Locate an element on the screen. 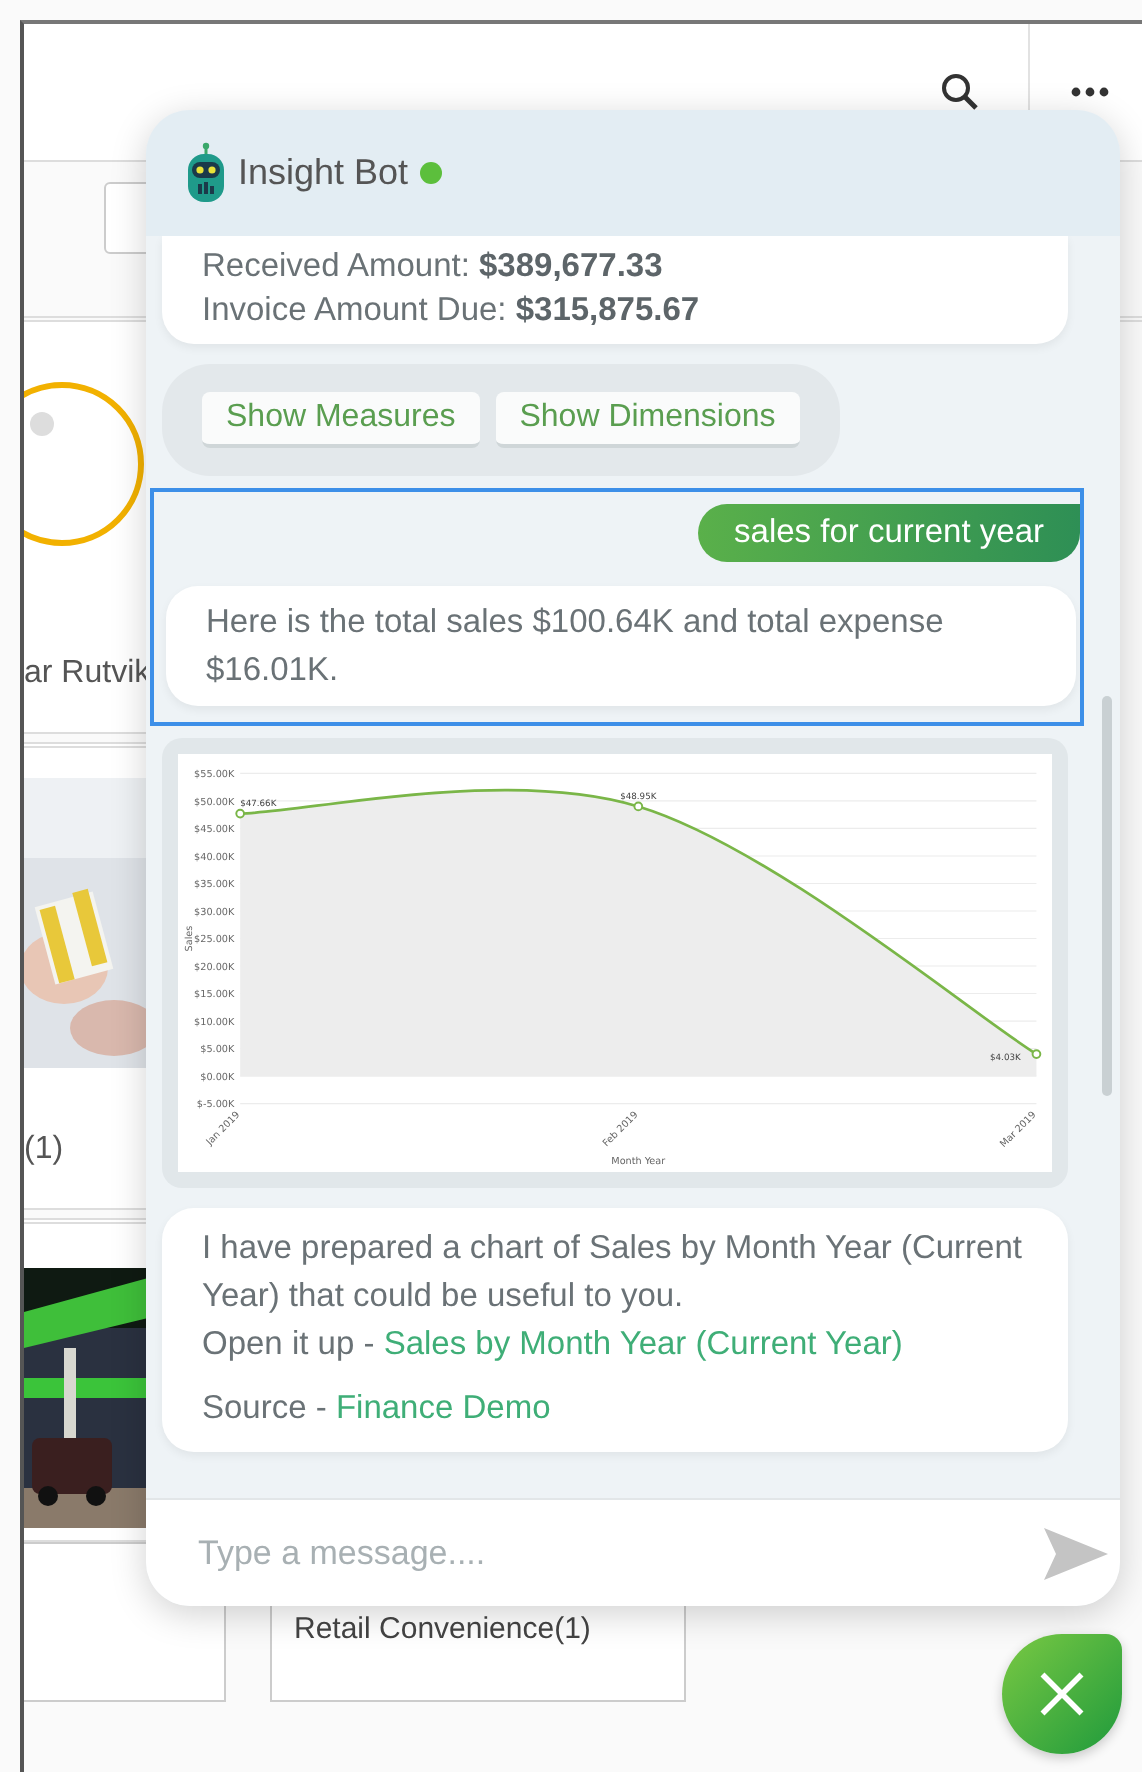  source-text: Source - Finance Demo is located at coordinates (377, 1408).